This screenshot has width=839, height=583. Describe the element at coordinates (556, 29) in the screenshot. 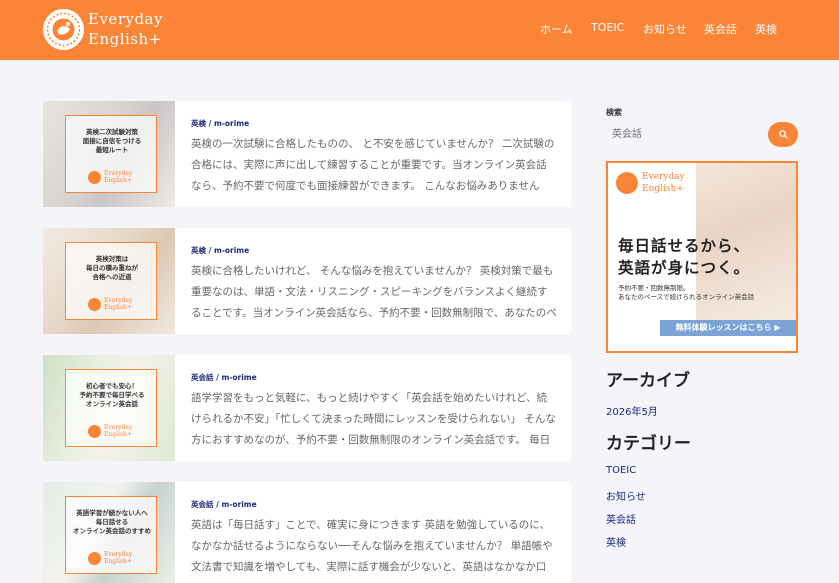

I see `nav-item-home: ホーム` at that location.